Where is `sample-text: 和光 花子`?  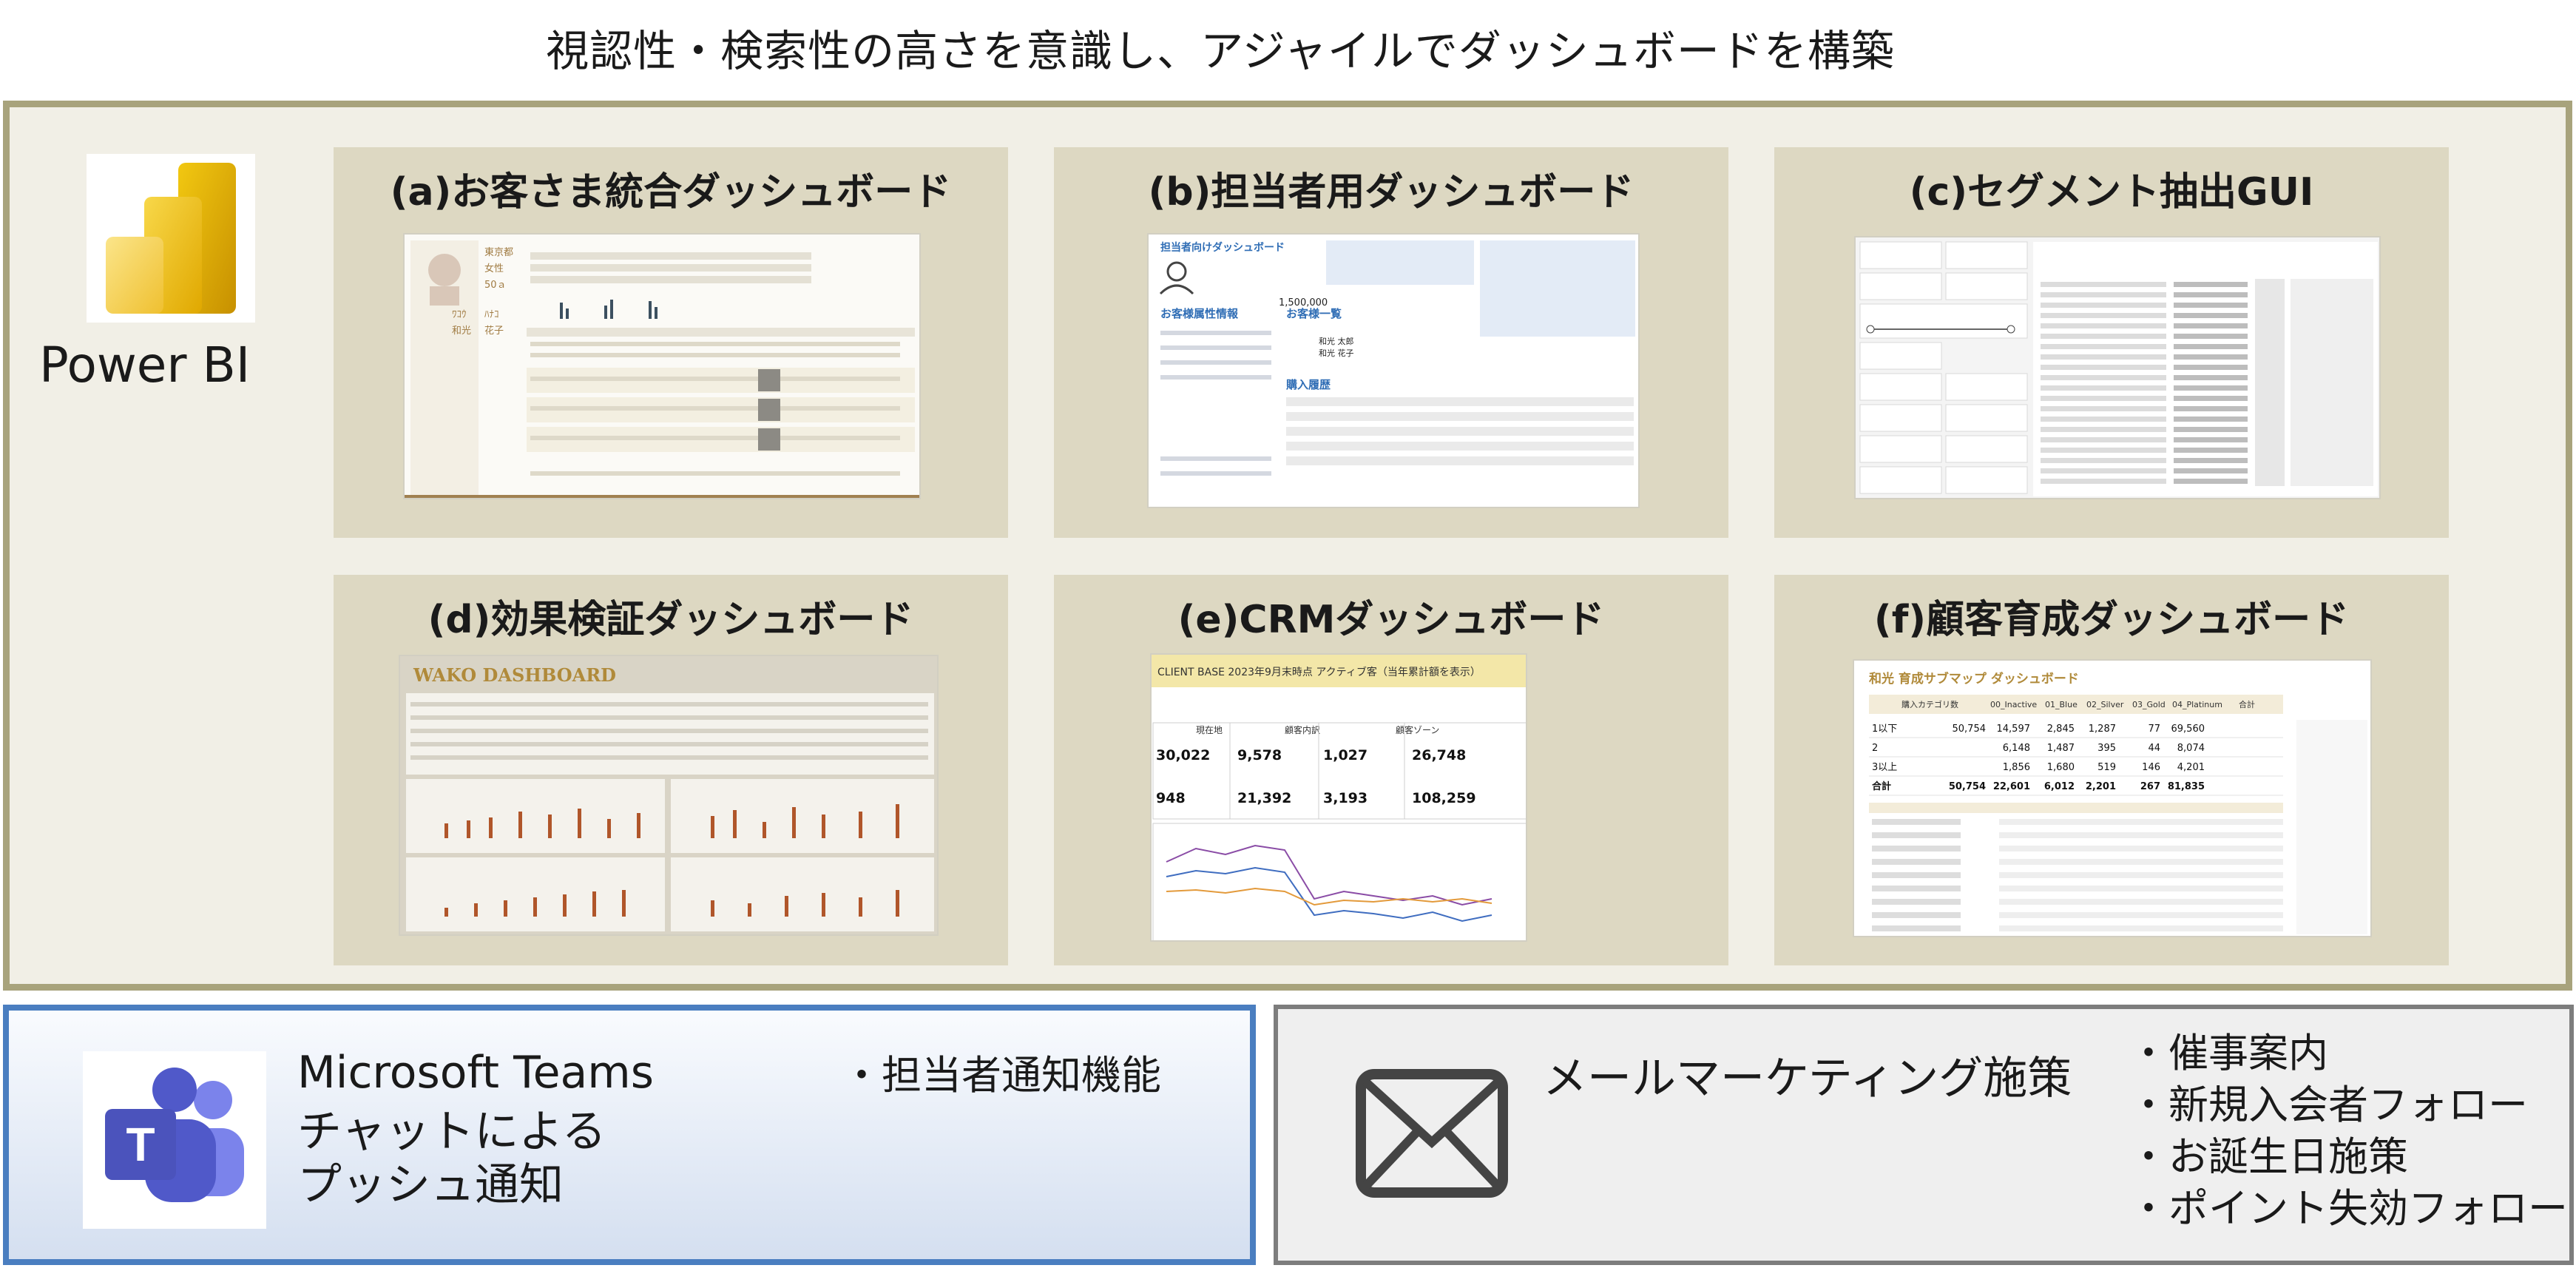
sample-text: 和光 花子 is located at coordinates (1336, 353).